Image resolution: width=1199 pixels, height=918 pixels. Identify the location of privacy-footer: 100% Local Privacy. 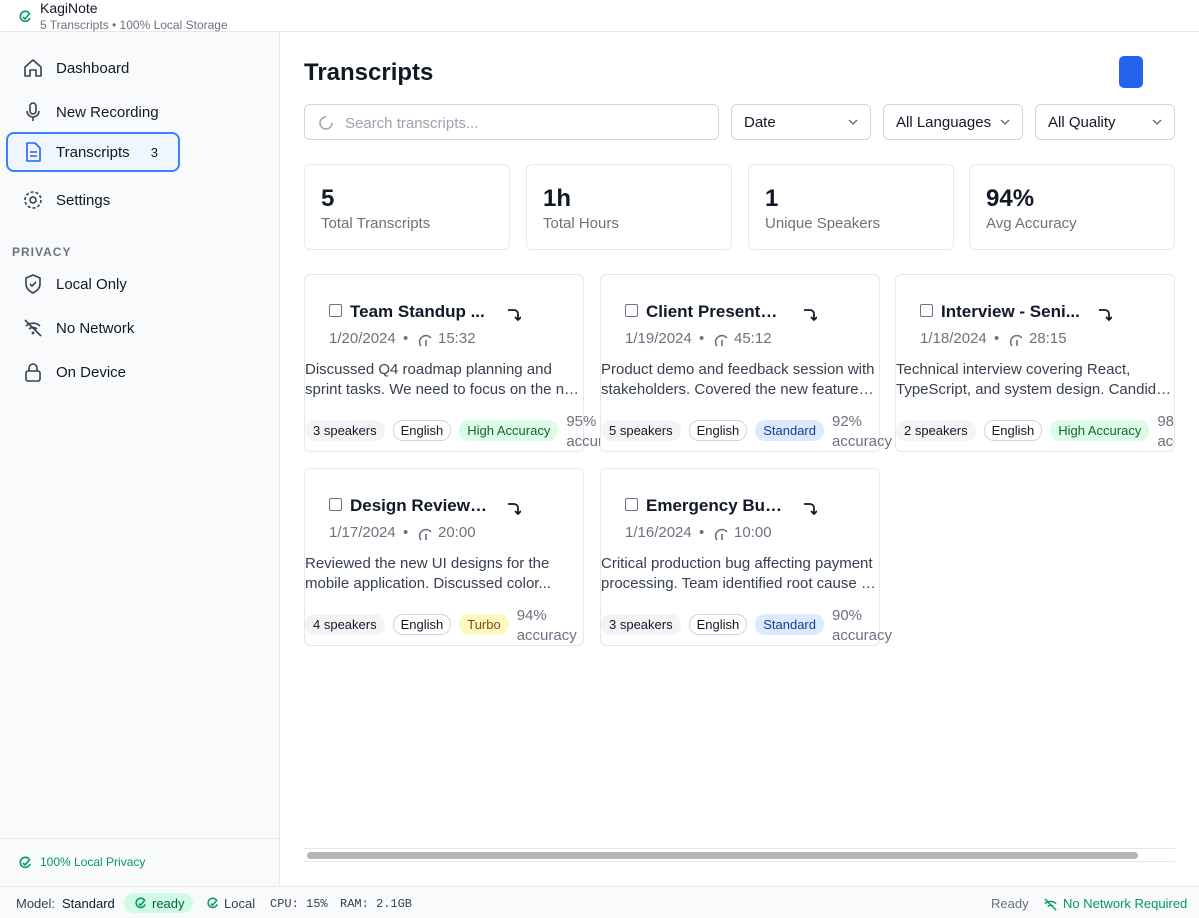
(139, 862).